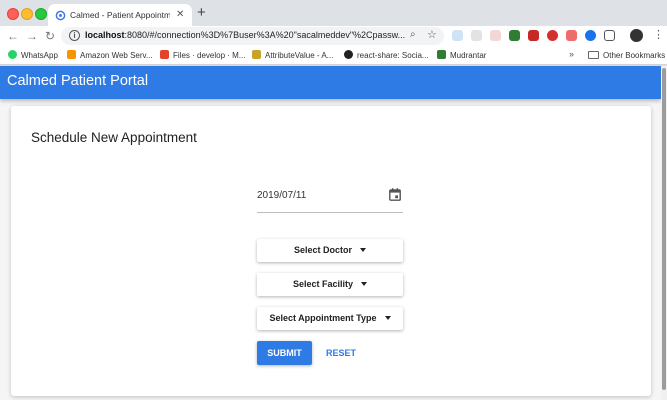 The width and height of the screenshot is (667, 400). Describe the element at coordinates (609, 35) in the screenshot. I see `extension-screenshot-icon` at that location.